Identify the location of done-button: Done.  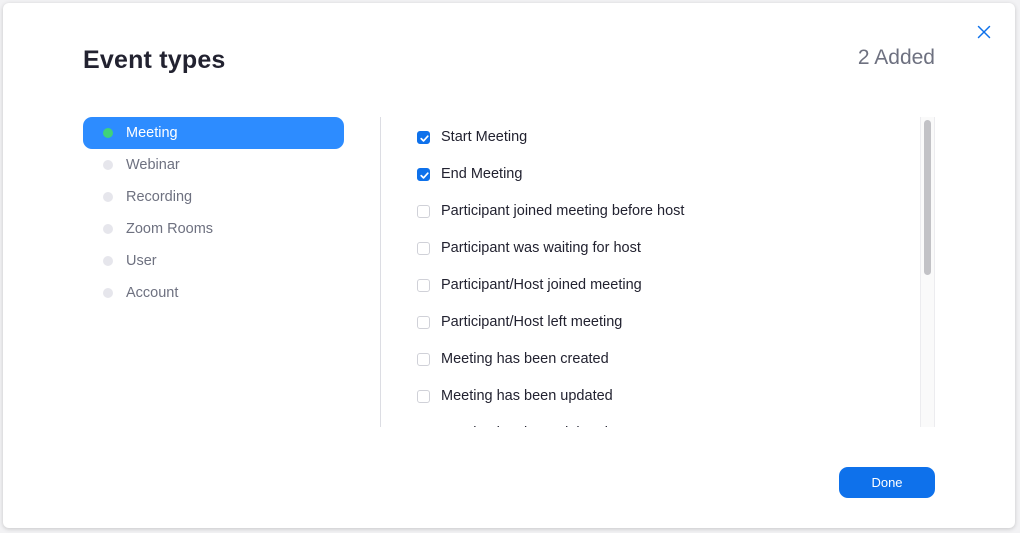
(887, 482).